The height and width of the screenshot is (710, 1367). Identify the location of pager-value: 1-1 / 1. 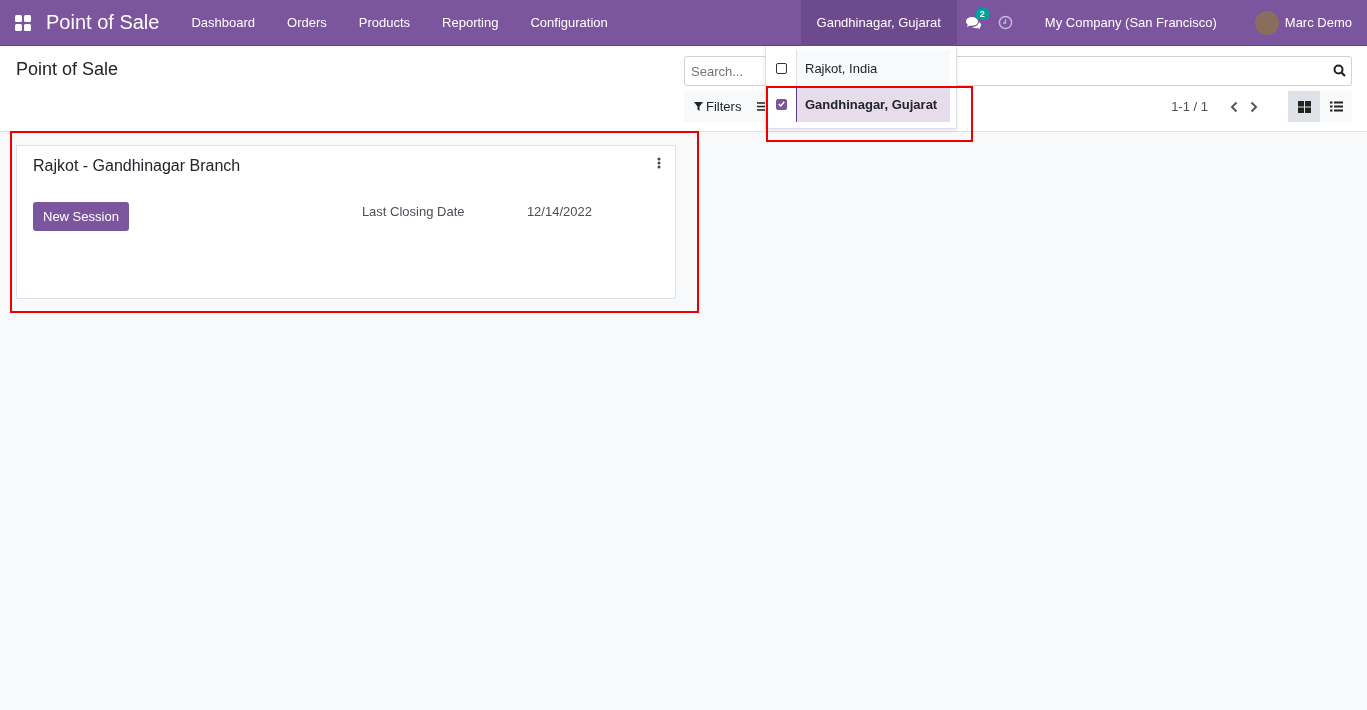
(1189, 106).